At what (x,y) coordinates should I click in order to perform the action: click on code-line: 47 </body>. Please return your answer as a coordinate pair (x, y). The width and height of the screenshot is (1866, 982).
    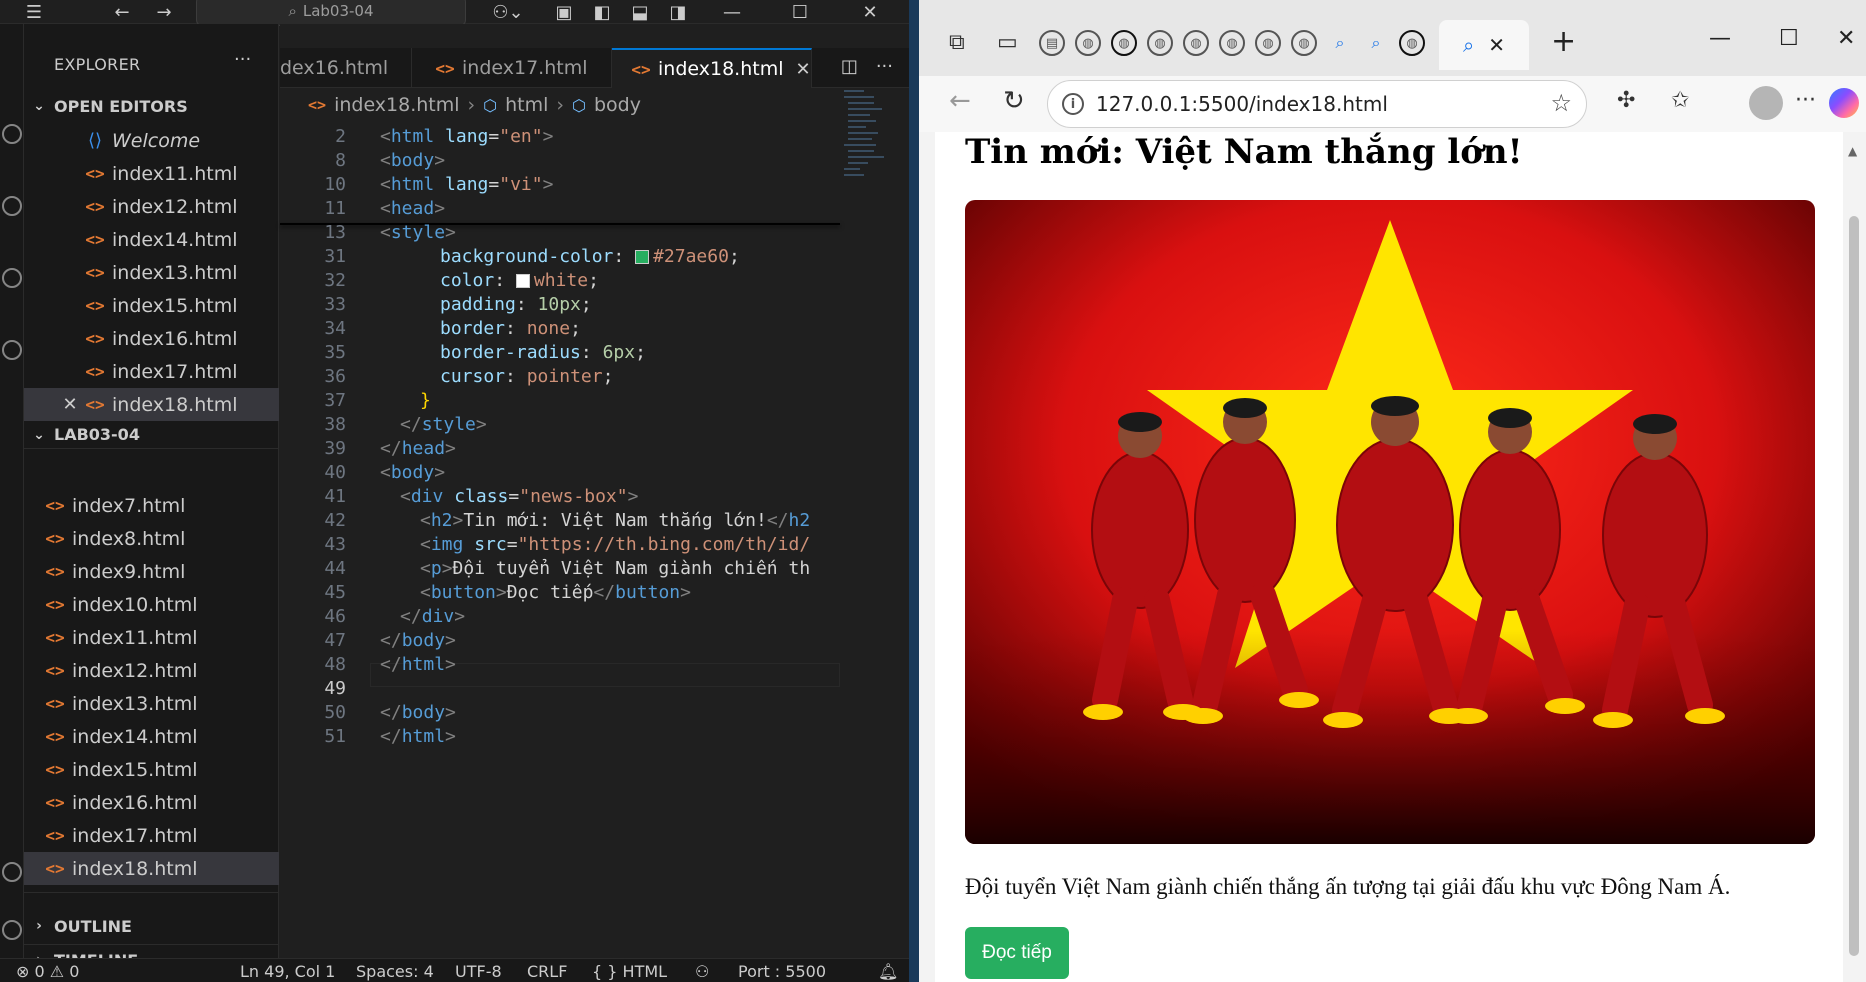
    Looking at the image, I should click on (560, 640).